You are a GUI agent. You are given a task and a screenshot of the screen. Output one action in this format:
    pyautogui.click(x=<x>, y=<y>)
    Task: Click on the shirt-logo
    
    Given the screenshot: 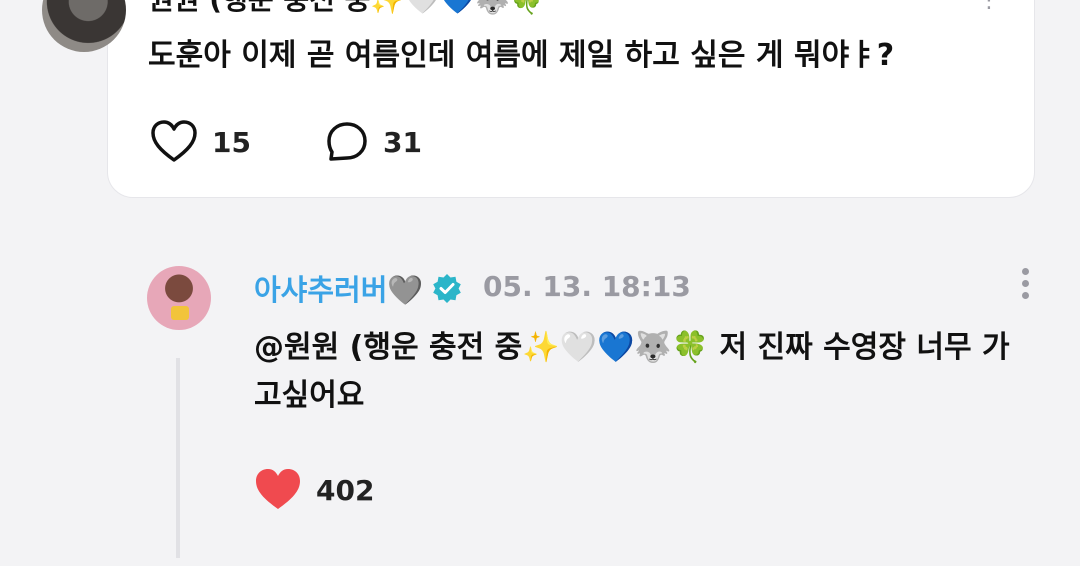 What is the action you would take?
    pyautogui.click(x=180, y=313)
    